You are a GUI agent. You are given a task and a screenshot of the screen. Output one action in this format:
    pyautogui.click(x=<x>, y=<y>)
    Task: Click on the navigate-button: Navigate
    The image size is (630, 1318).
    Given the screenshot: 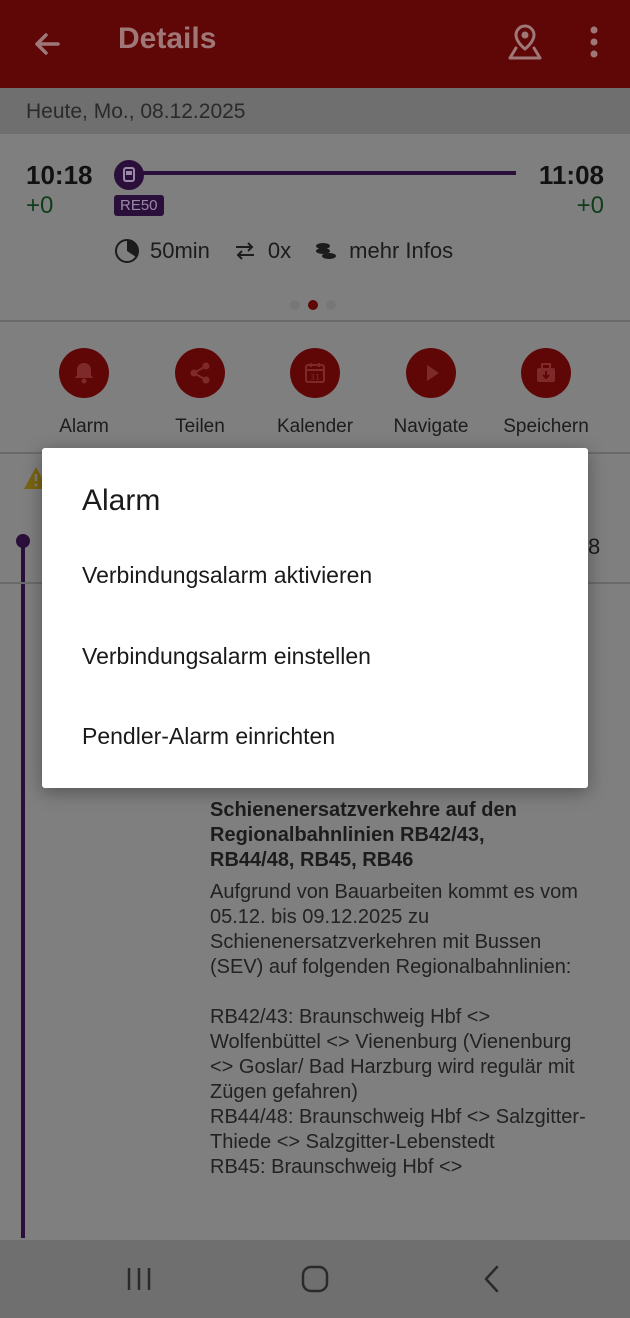 What is the action you would take?
    pyautogui.click(x=431, y=393)
    